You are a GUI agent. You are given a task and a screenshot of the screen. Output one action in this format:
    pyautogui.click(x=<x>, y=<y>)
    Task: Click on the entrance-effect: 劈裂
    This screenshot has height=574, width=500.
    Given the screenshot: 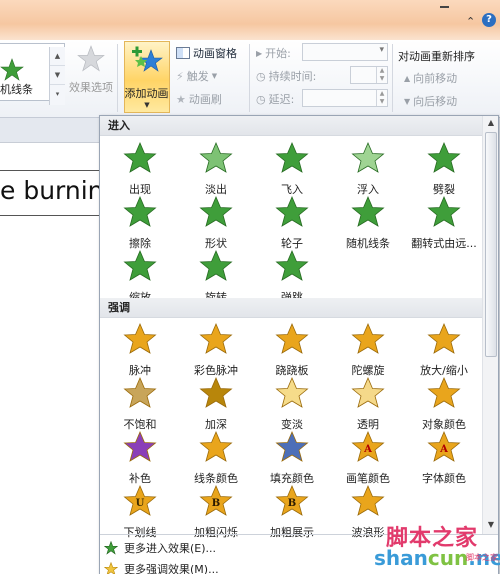 What is the action you would take?
    pyautogui.click(x=444, y=170)
    